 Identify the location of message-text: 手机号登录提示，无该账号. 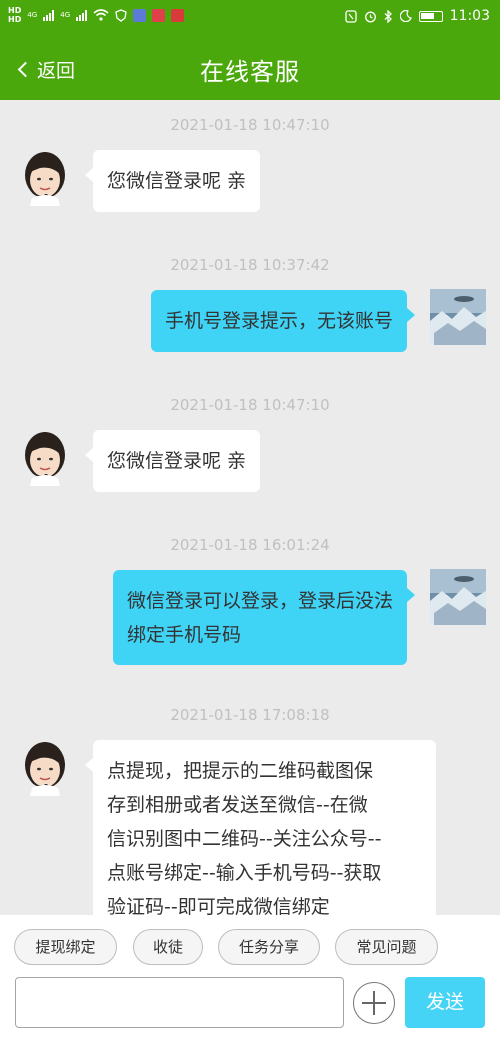
(278, 321).